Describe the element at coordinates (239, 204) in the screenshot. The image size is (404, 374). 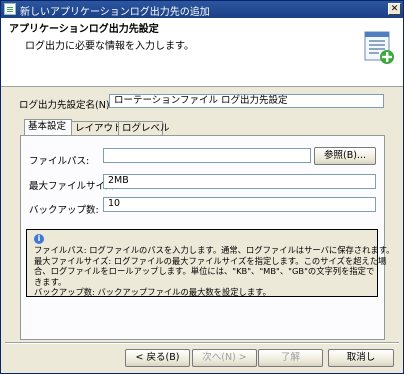
I see `backup-count-field: 10` at that location.